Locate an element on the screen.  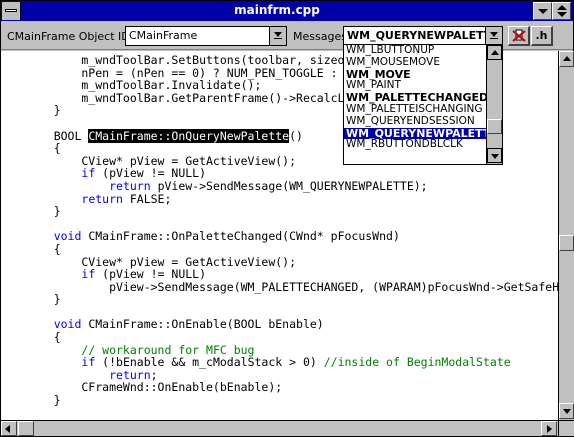
dropdown-scroll-up-button is located at coordinates (494, 52).